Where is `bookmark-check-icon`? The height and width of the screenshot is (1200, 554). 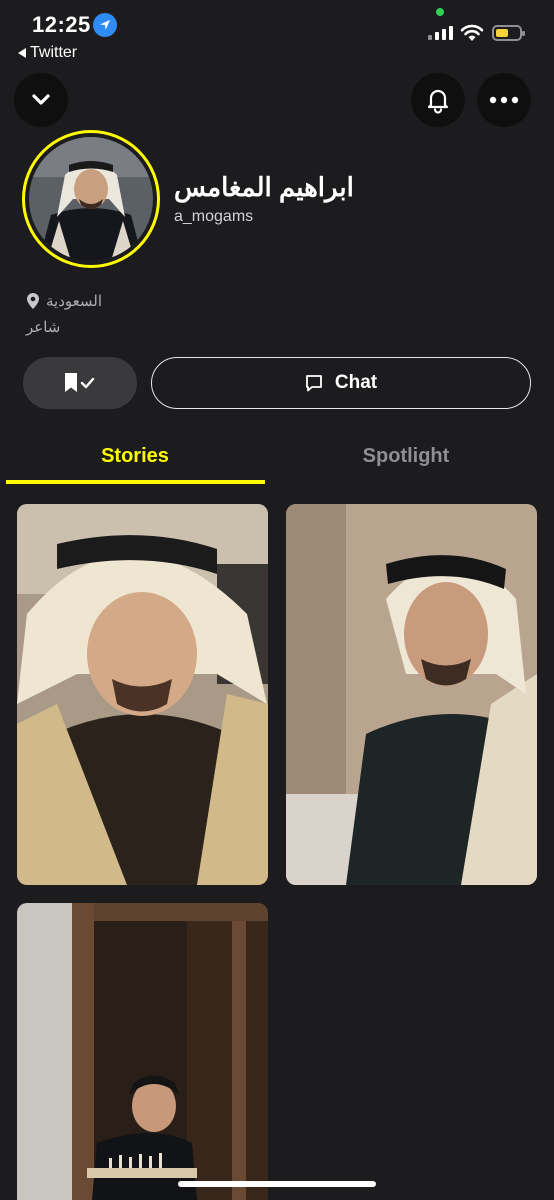
bookmark-check-icon is located at coordinates (80, 382).